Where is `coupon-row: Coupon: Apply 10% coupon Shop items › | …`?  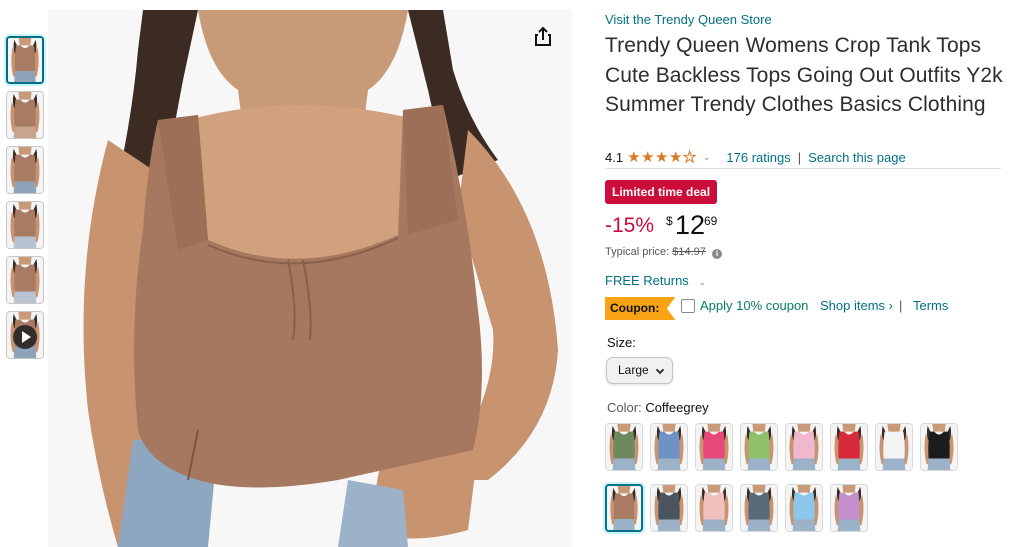
coupon-row: Coupon: Apply 10% coupon Shop items › | … is located at coordinates (805, 308).